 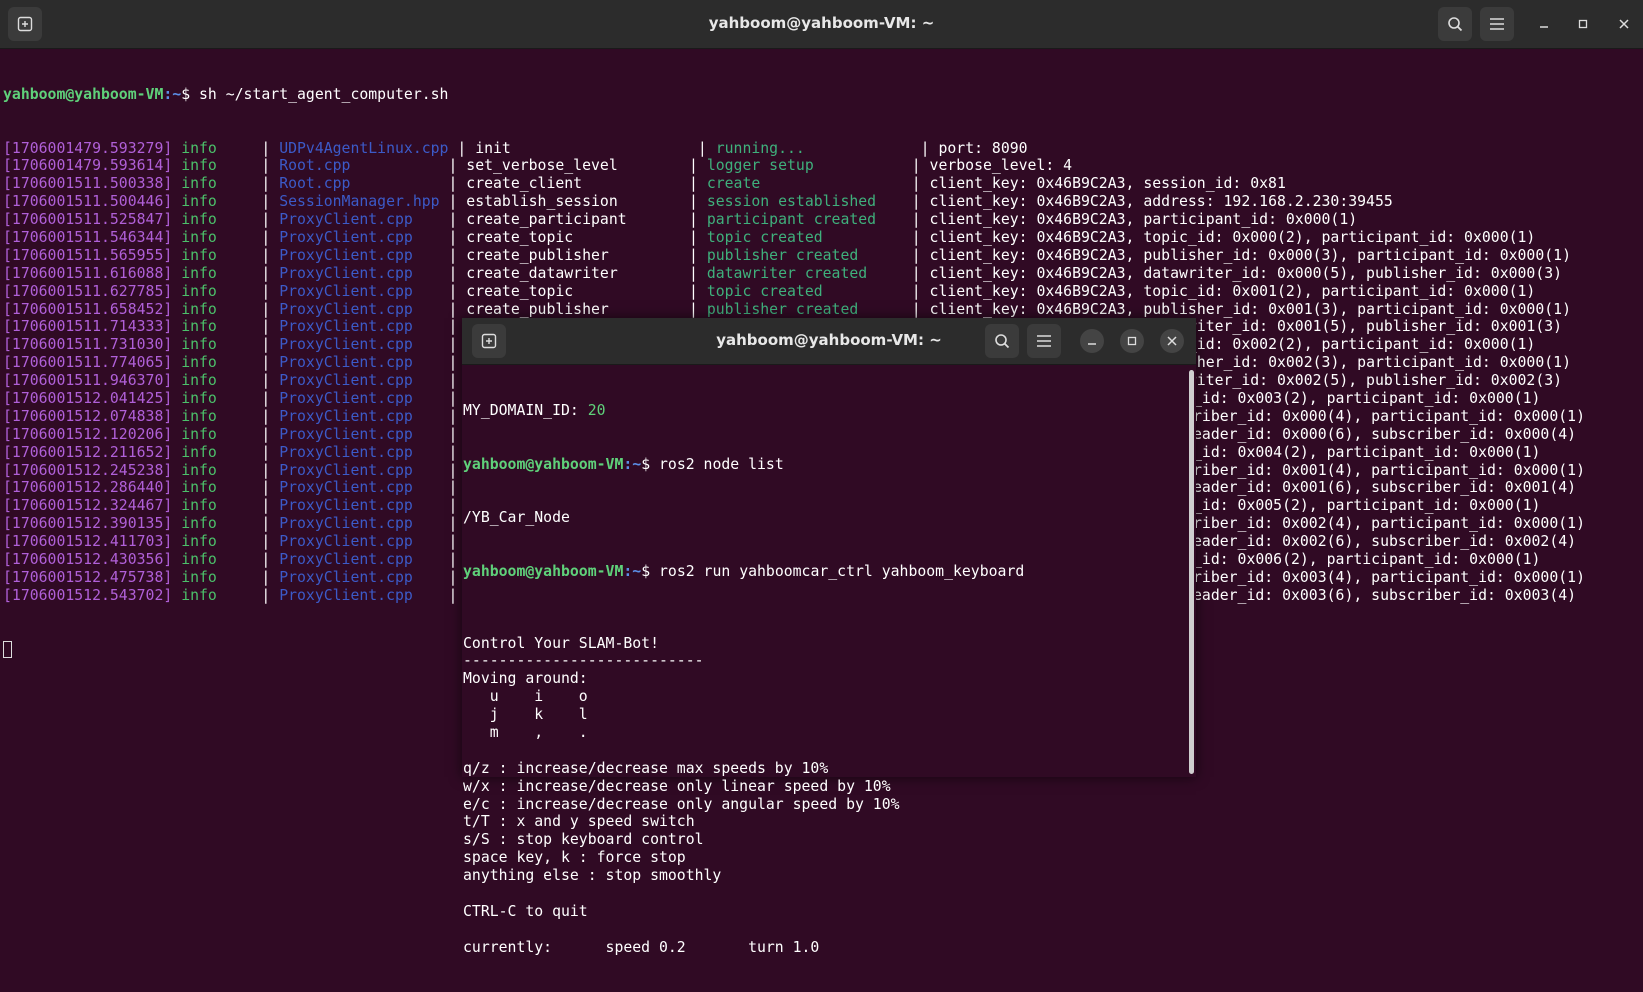 What do you see at coordinates (743, 411) in the screenshot?
I see `domain-id-line: MY_DOMAIN_ID: 20` at bounding box center [743, 411].